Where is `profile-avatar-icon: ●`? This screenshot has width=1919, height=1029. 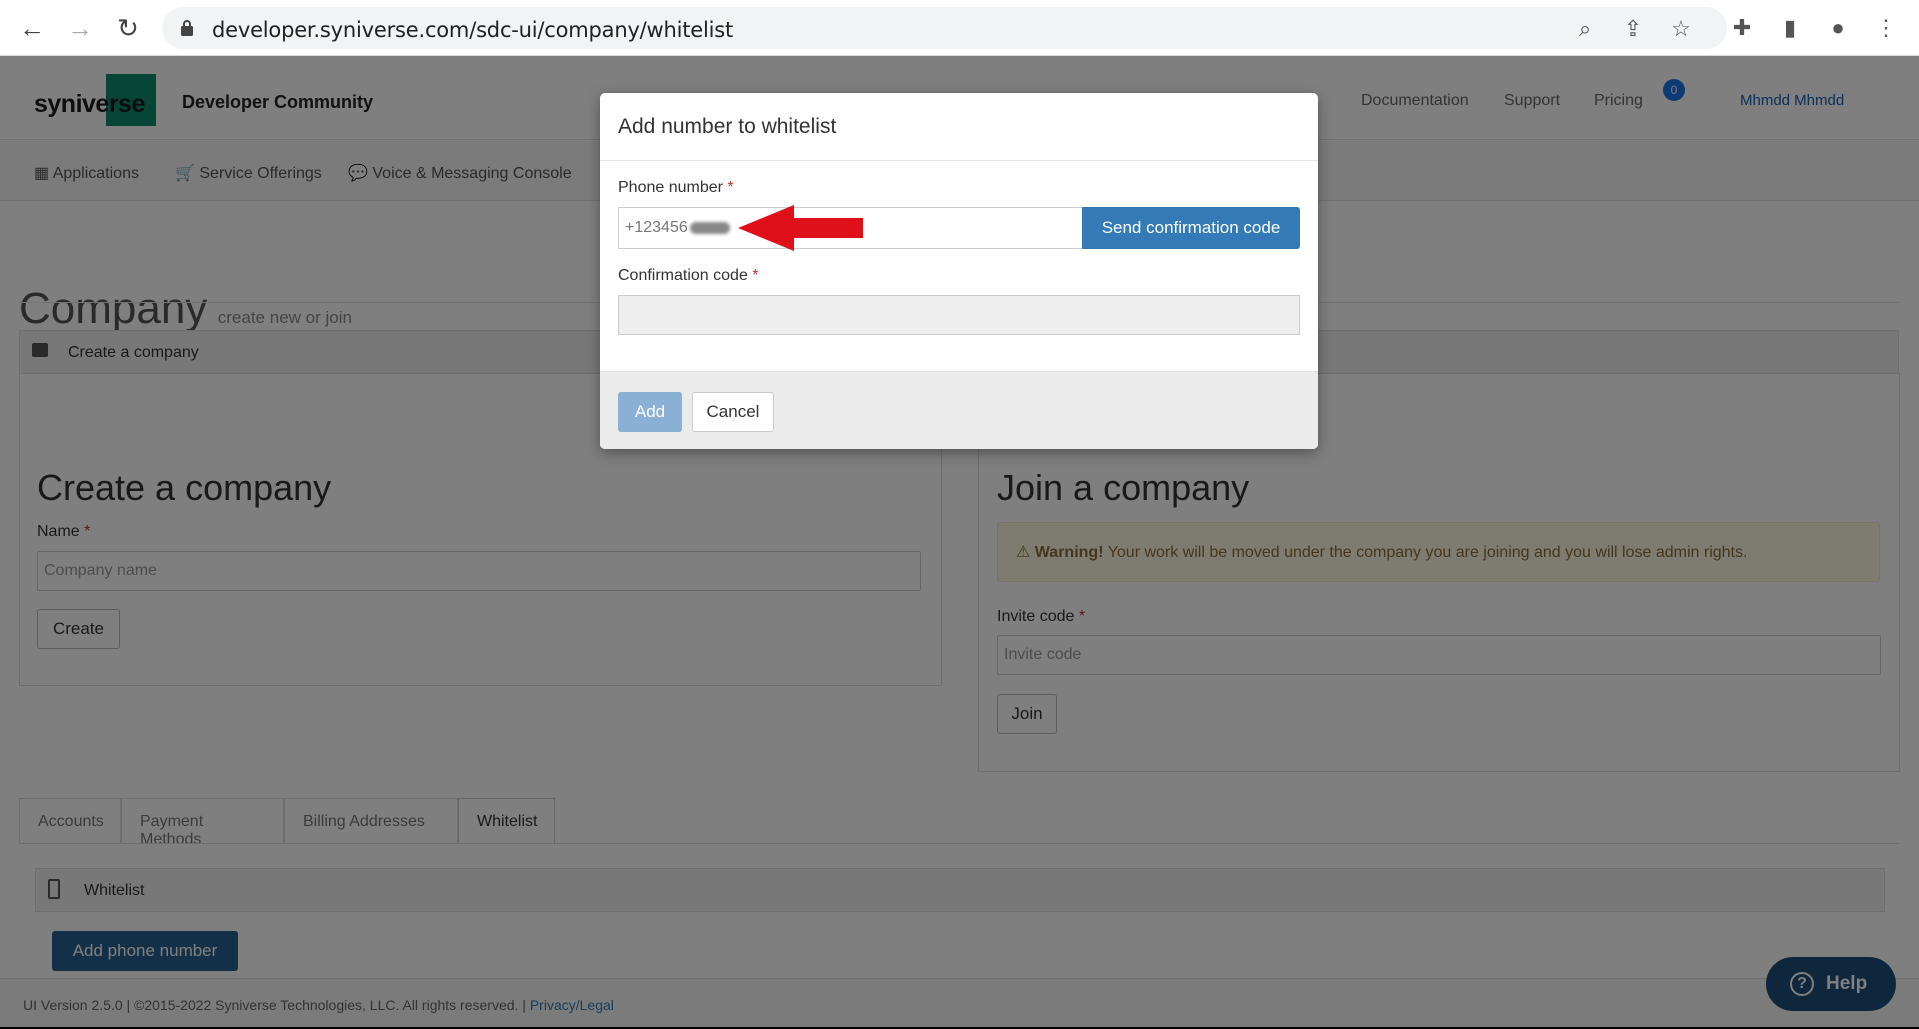 profile-avatar-icon: ● is located at coordinates (1838, 28).